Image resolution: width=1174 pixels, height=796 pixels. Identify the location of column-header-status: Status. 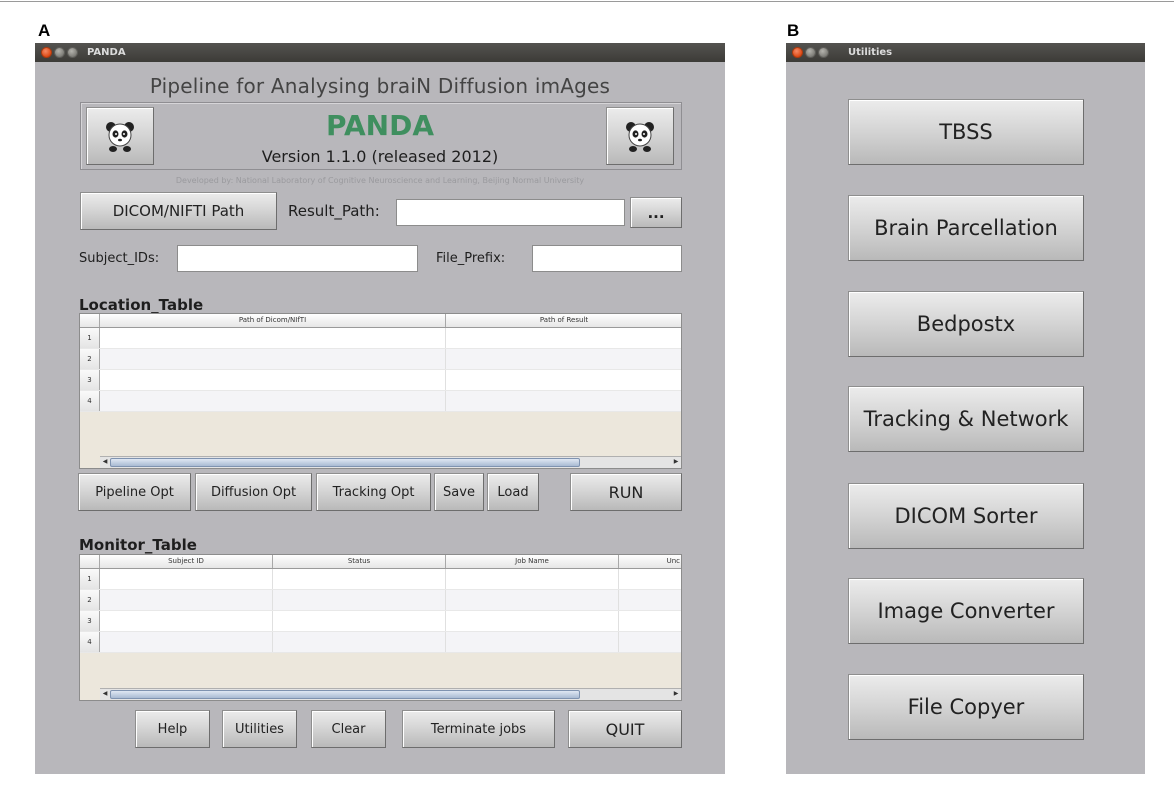
(359, 561).